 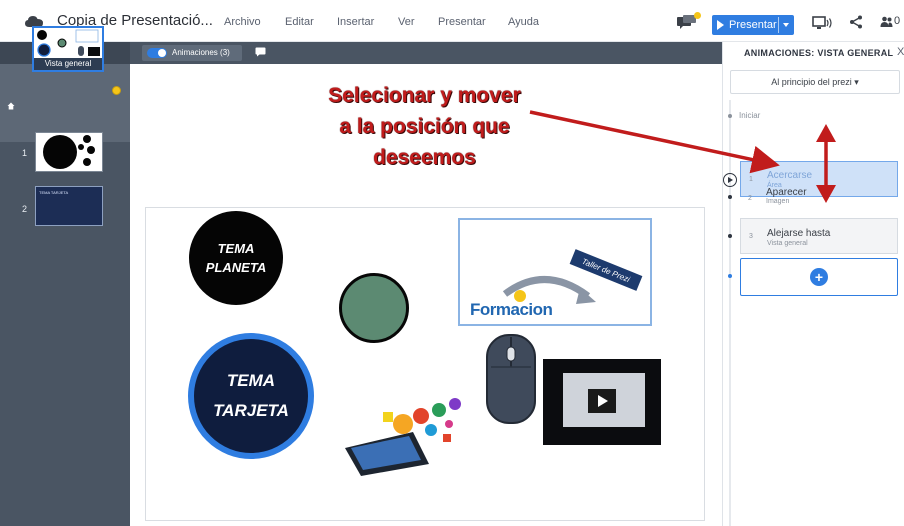 What do you see at coordinates (68, 64) in the screenshot?
I see `overview-thumb-label: Vista general` at bounding box center [68, 64].